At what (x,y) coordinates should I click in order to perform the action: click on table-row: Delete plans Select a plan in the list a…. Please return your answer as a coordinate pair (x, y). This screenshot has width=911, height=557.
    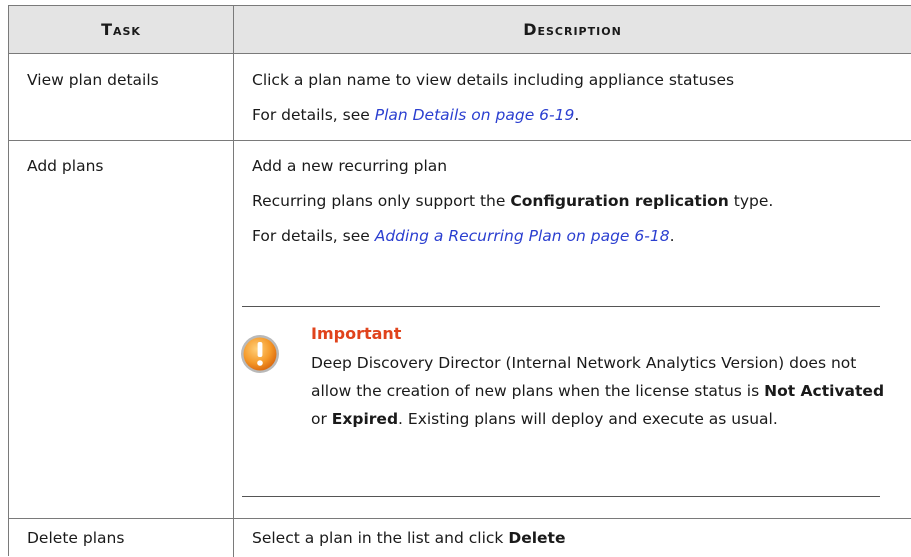
    Looking at the image, I should click on (460, 538).